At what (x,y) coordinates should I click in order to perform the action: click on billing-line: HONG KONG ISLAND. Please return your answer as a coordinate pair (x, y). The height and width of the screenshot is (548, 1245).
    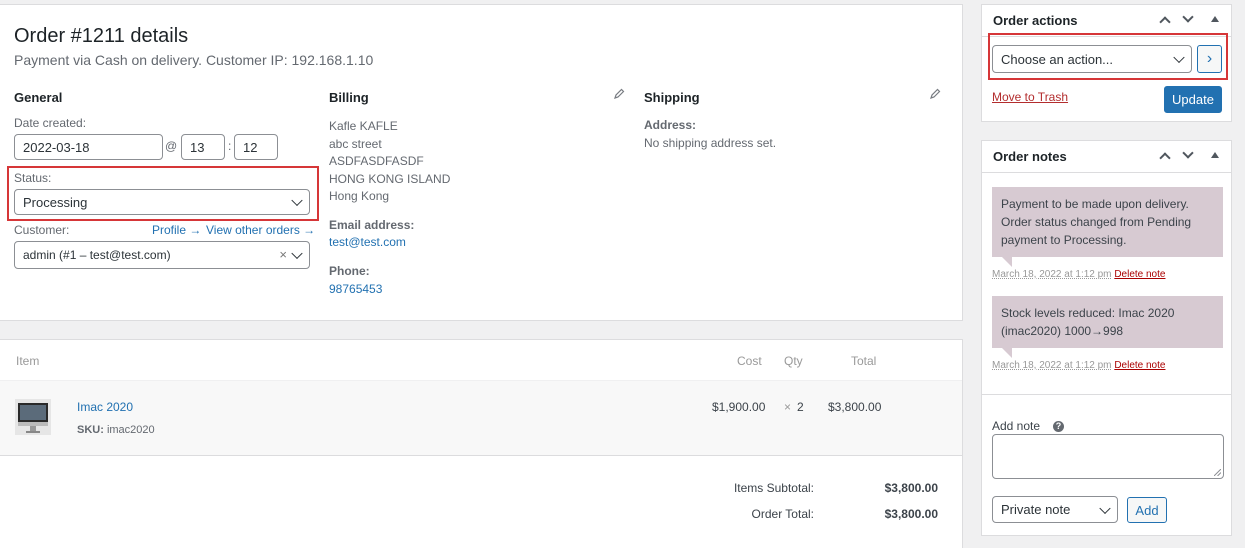
    Looking at the image, I should click on (390, 178).